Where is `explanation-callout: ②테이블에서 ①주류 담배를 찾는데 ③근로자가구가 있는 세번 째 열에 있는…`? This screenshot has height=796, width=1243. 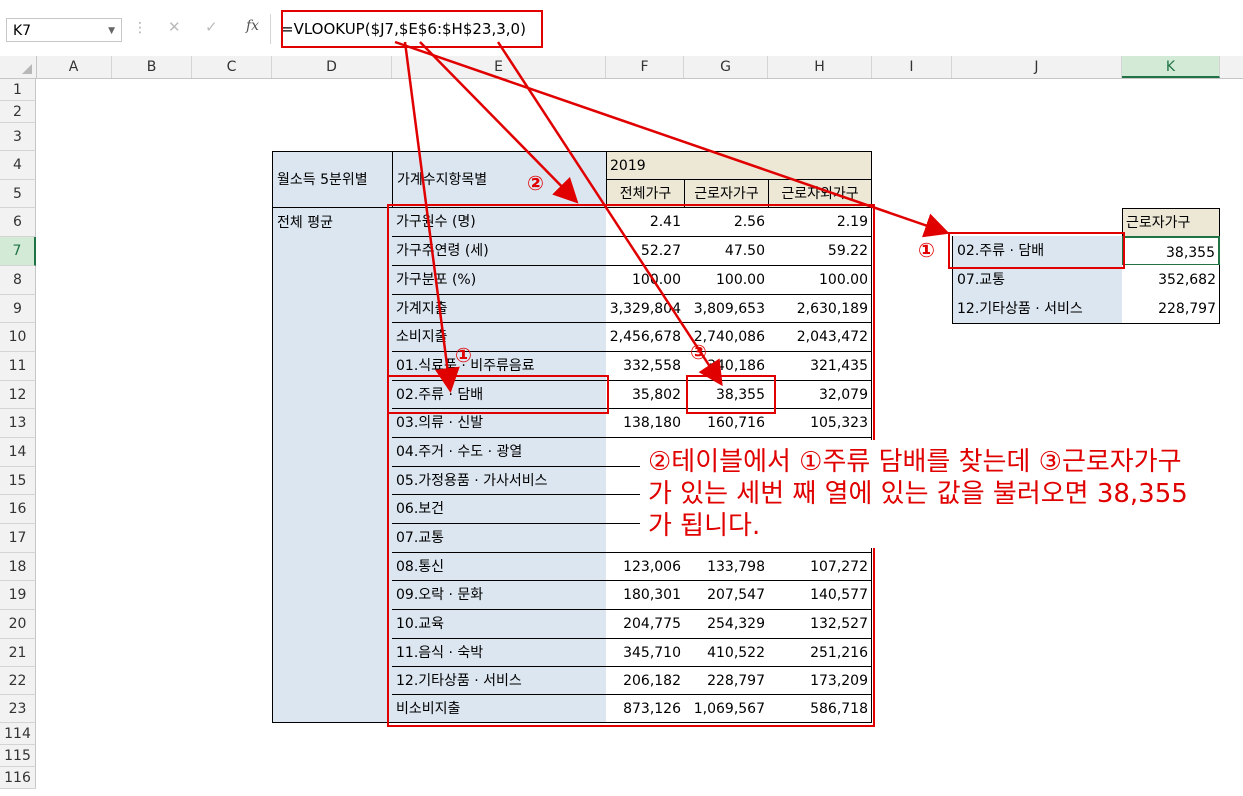
explanation-callout: ②테이블에서 ①주류 담배를 찾는데 ③근로자가구가 있는 세번 째 열에 있는… is located at coordinates (920, 494).